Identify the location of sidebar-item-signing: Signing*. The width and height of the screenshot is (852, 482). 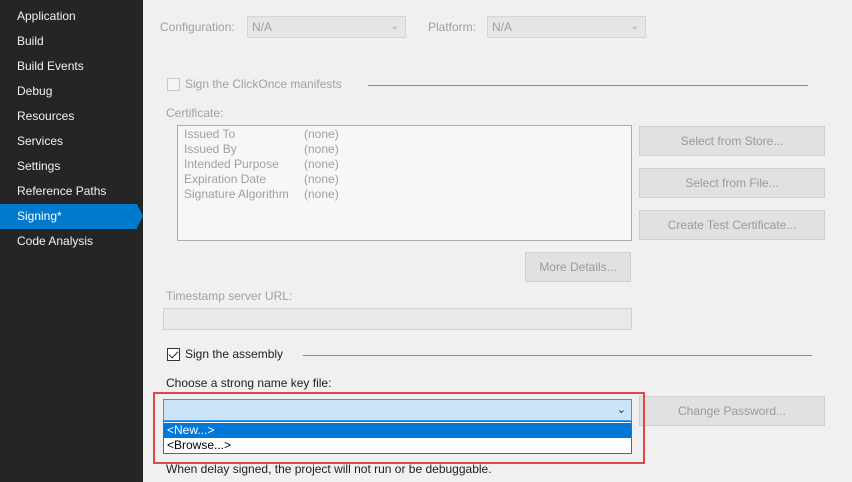
(68, 216).